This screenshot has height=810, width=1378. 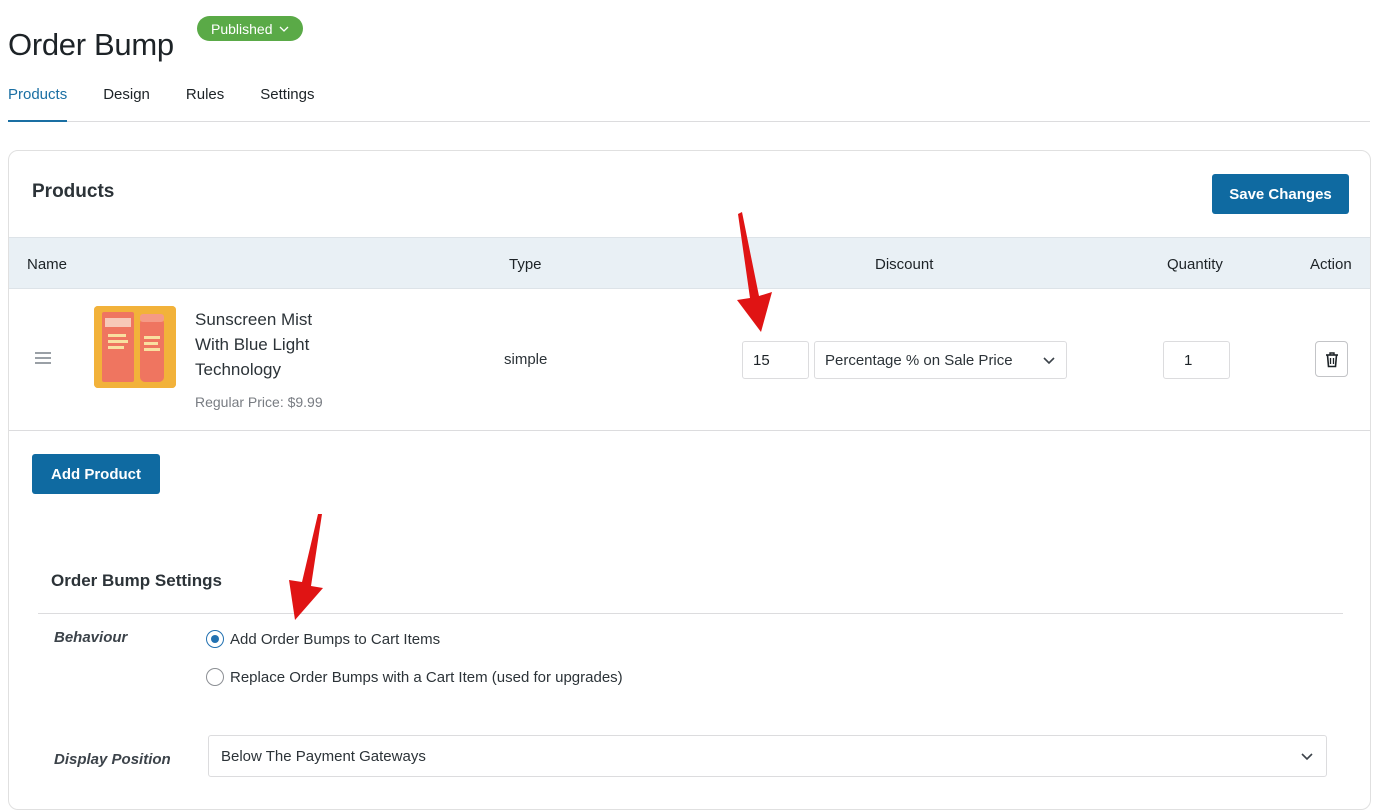 What do you see at coordinates (91, 44) in the screenshot?
I see `page-title: Order Bump` at bounding box center [91, 44].